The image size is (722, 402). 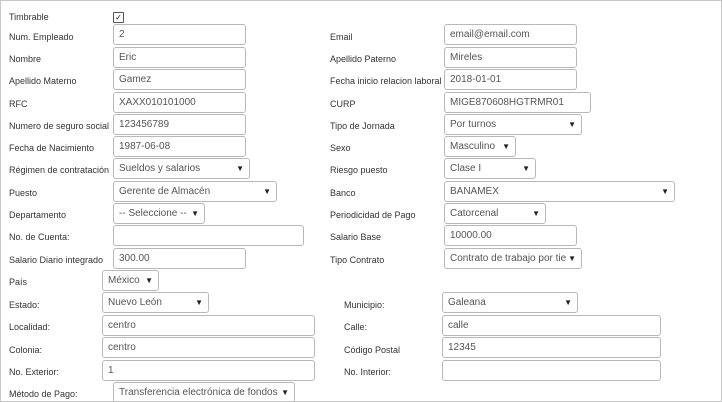 I want to click on rfc-label: RFC, so click(x=18, y=104).